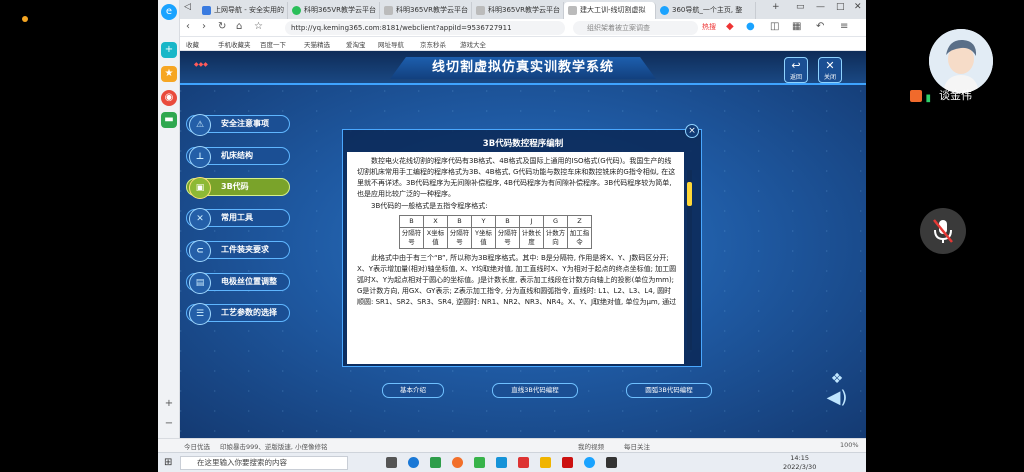 The width and height of the screenshot is (1024, 472). I want to click on close-label: 关闭, so click(829, 77).